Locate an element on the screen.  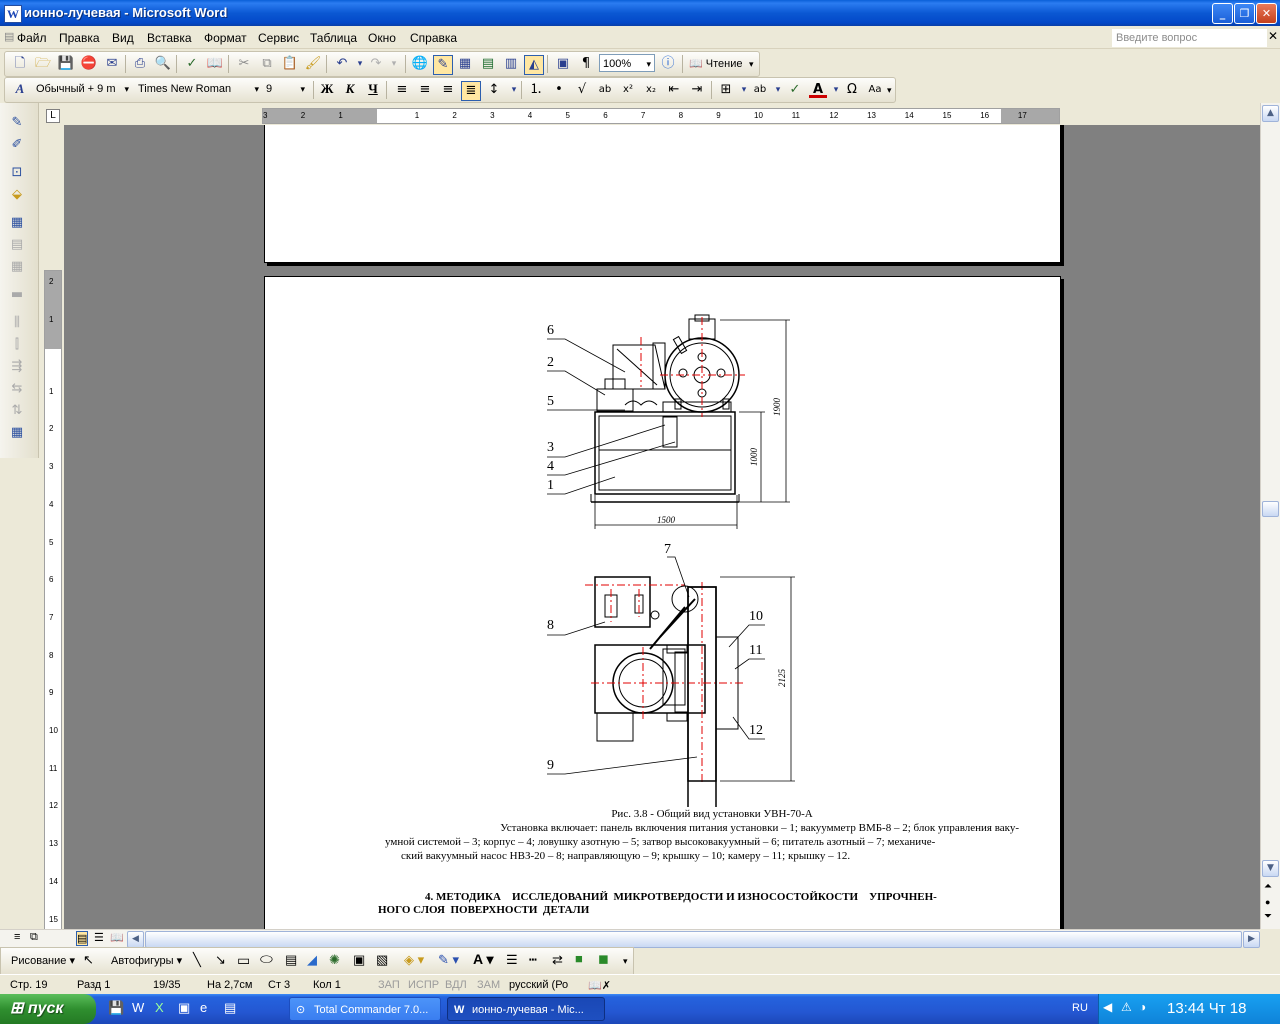
print-preview-icon: 🔍 is located at coordinates (163, 64).